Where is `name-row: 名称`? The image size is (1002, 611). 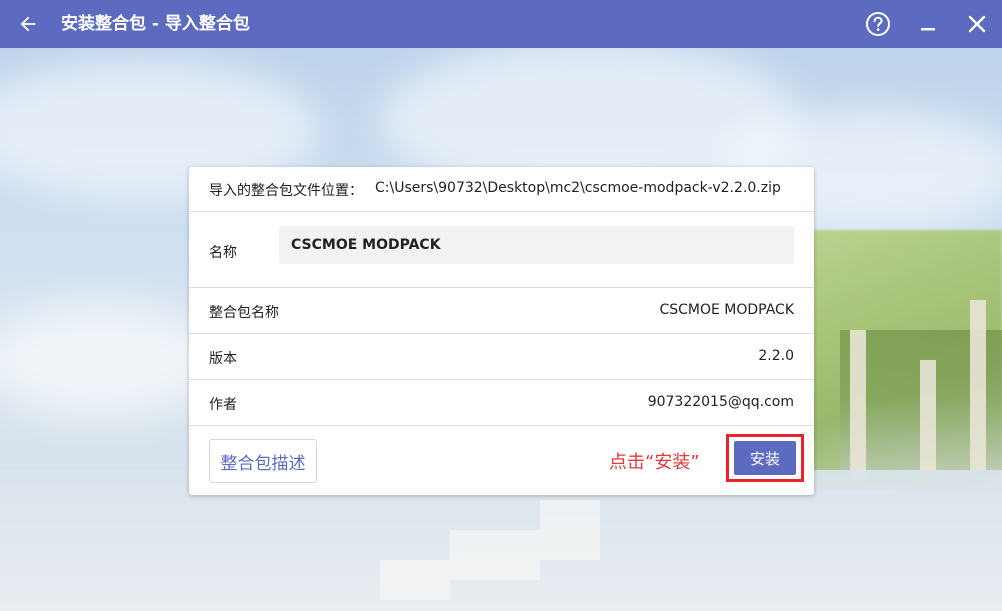 name-row: 名称 is located at coordinates (501, 250).